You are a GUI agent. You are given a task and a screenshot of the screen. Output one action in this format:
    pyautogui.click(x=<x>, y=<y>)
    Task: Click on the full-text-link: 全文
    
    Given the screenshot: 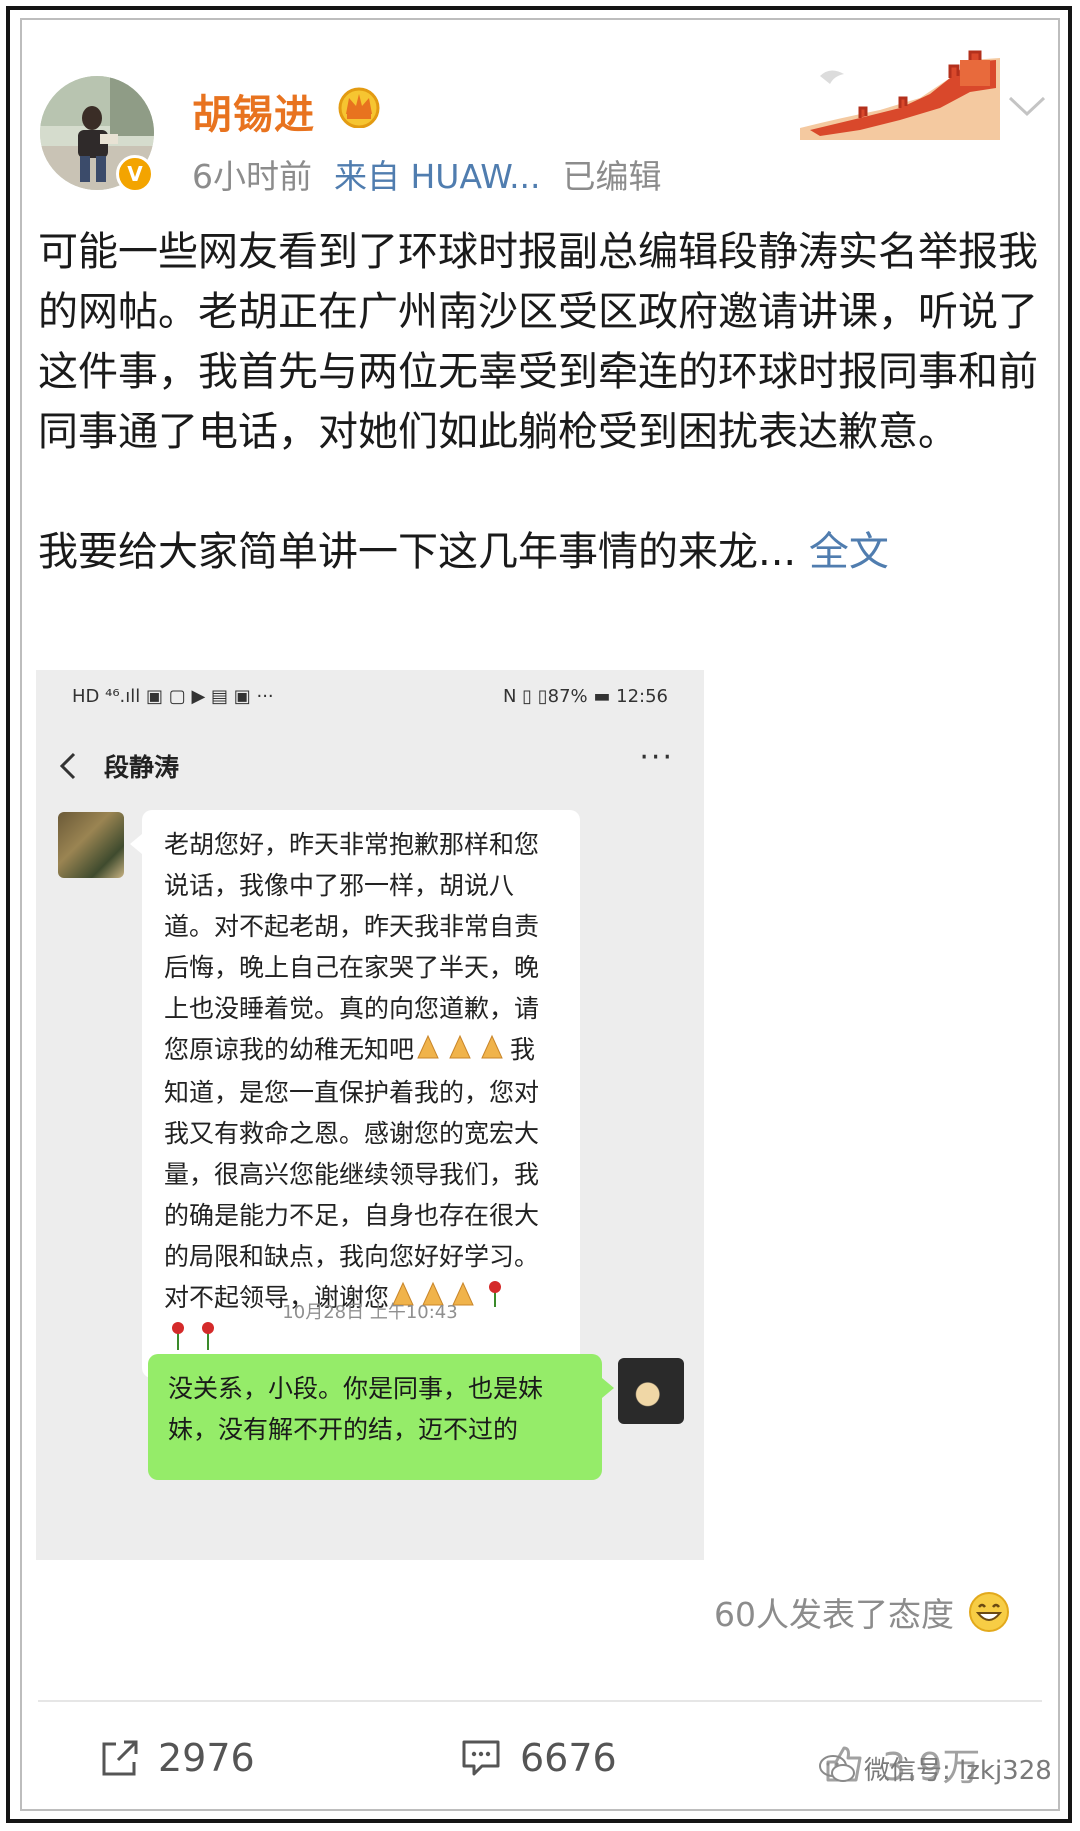 What is the action you would take?
    pyautogui.click(x=849, y=552)
    